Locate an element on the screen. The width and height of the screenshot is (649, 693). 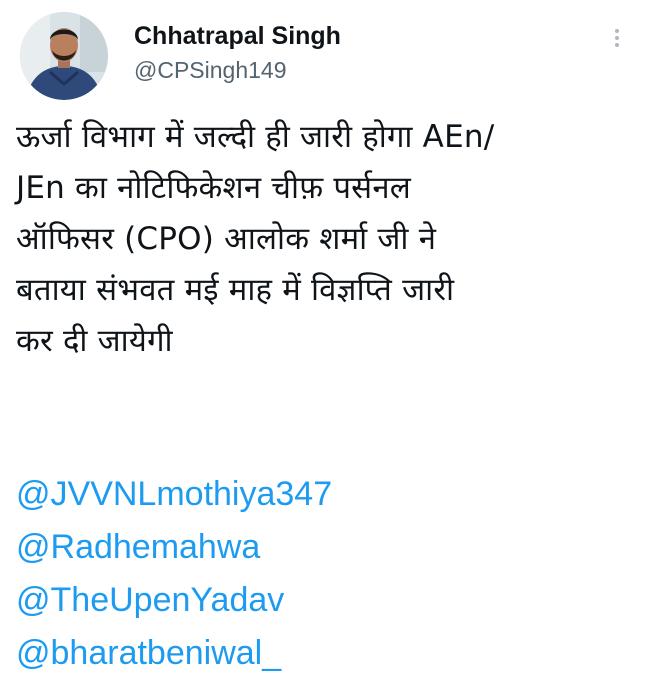
tweet-text-line: JEn का नोटिफिकेशन चीफ़ पर्सनल is located at coordinates (213, 188).